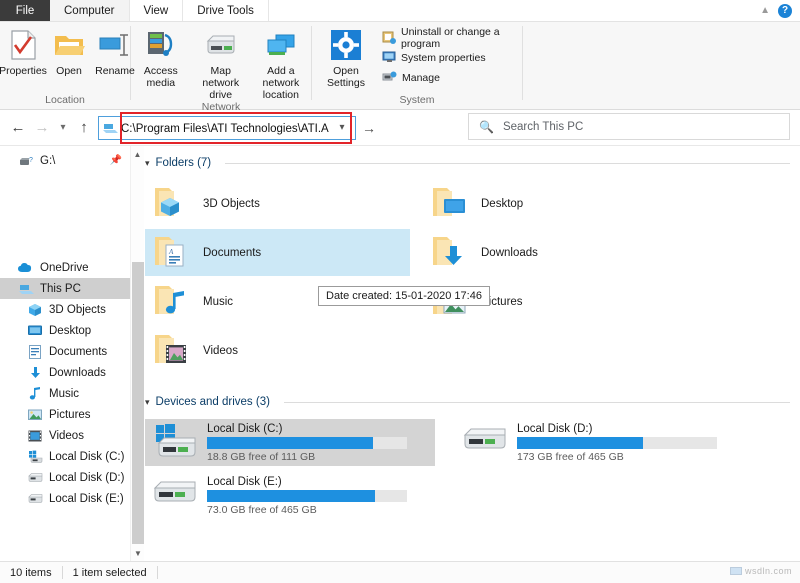 The width and height of the screenshot is (800, 583). Describe the element at coordinates (69, 45) in the screenshot. I see `open-folder-icon` at that location.